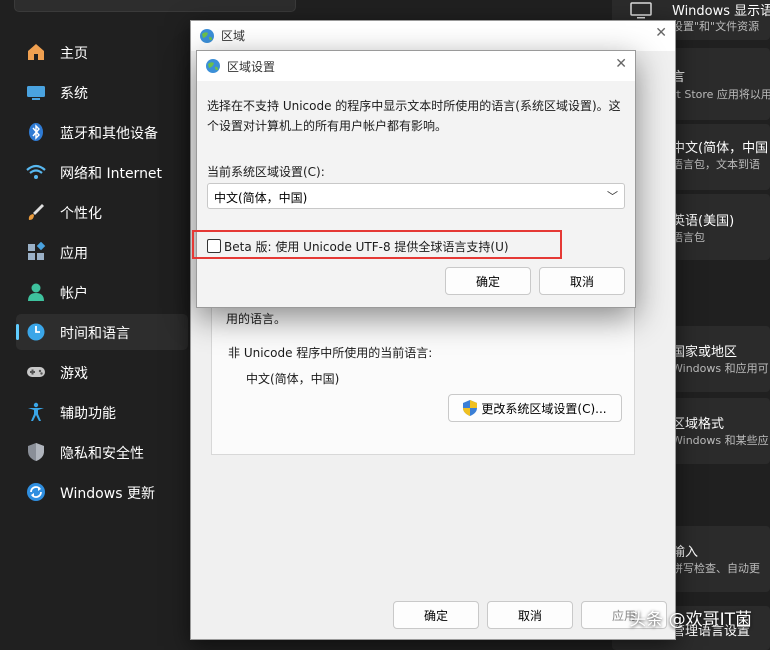 The image size is (770, 650). Describe the element at coordinates (109, 134) in the screenshot. I see `nav-item-label: 蓝牙和其他设备` at that location.